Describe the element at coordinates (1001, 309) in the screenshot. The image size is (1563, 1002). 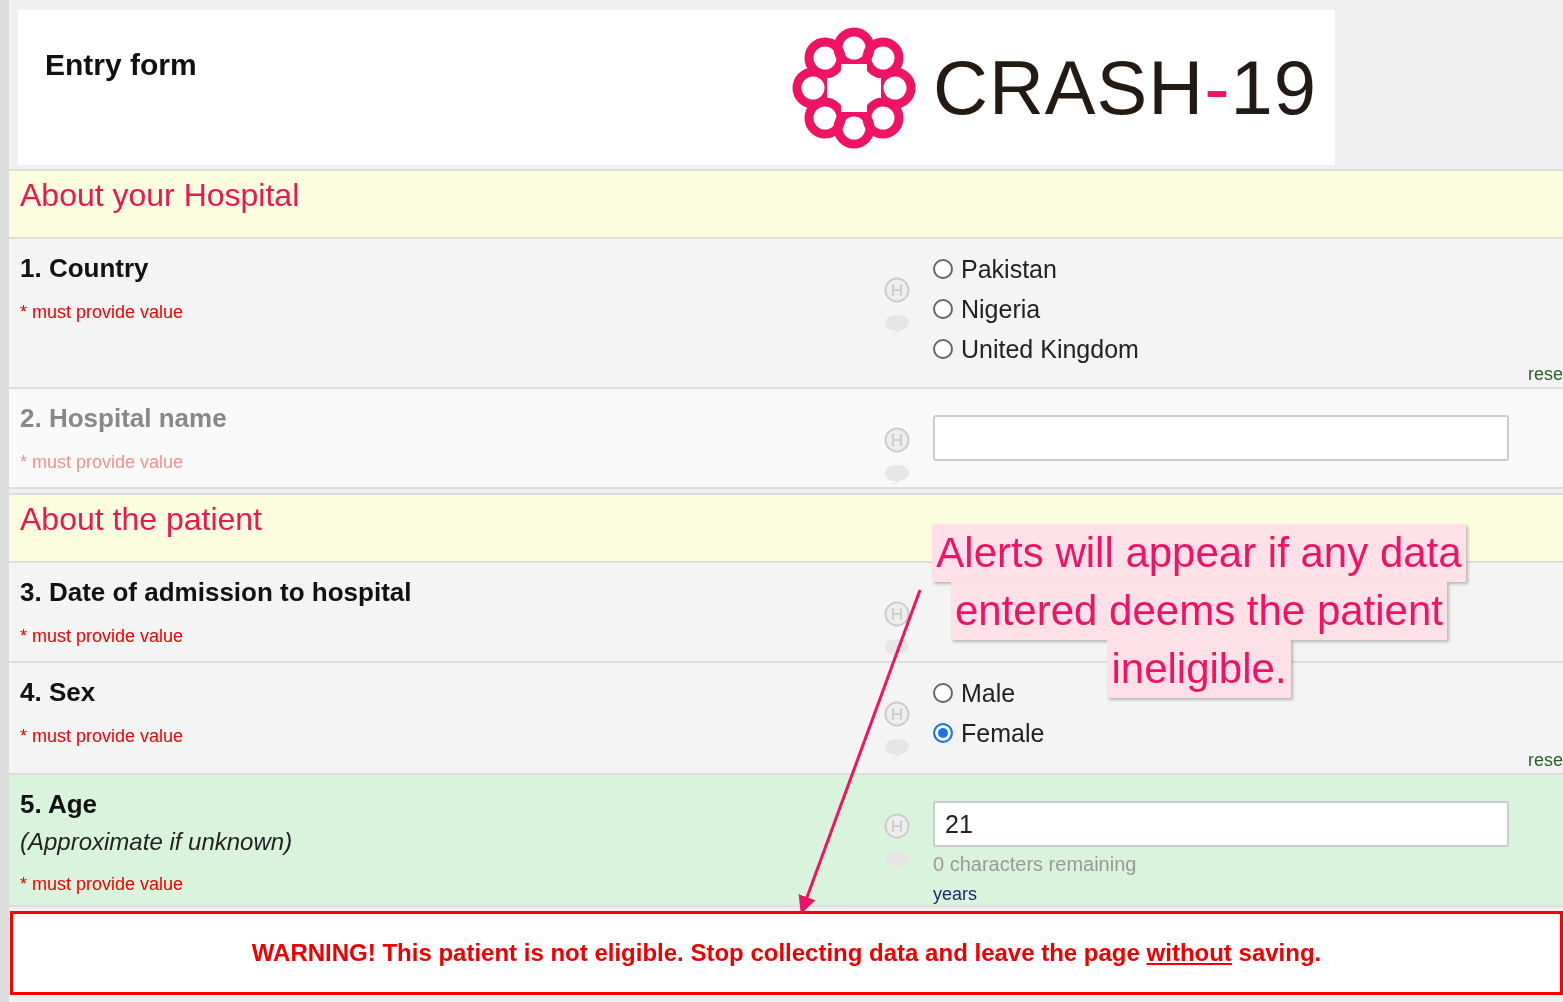
I see `radio-label: Nigeria` at that location.